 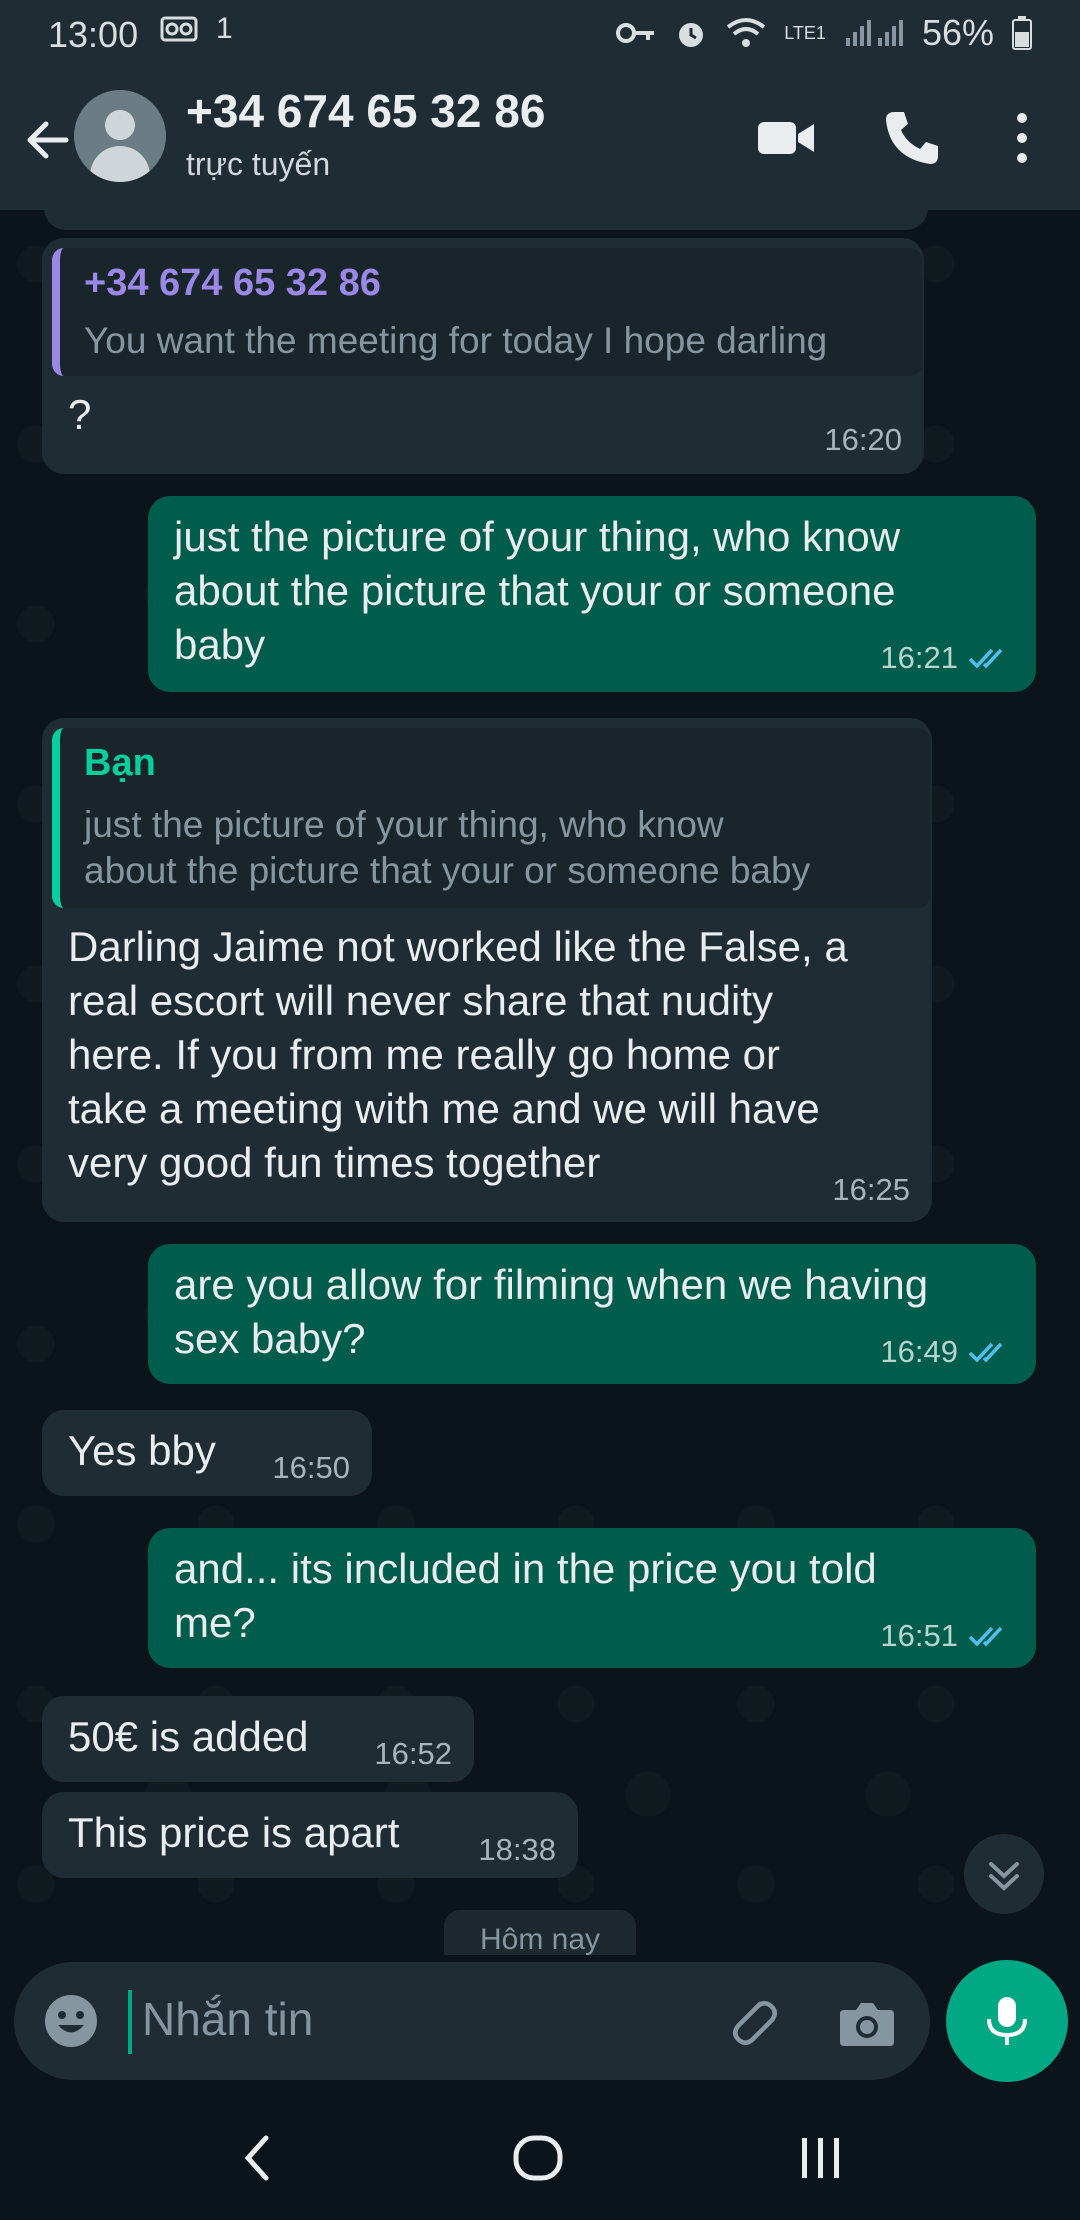 What do you see at coordinates (957, 32) in the screenshot?
I see `battery-percentage: 56%` at bounding box center [957, 32].